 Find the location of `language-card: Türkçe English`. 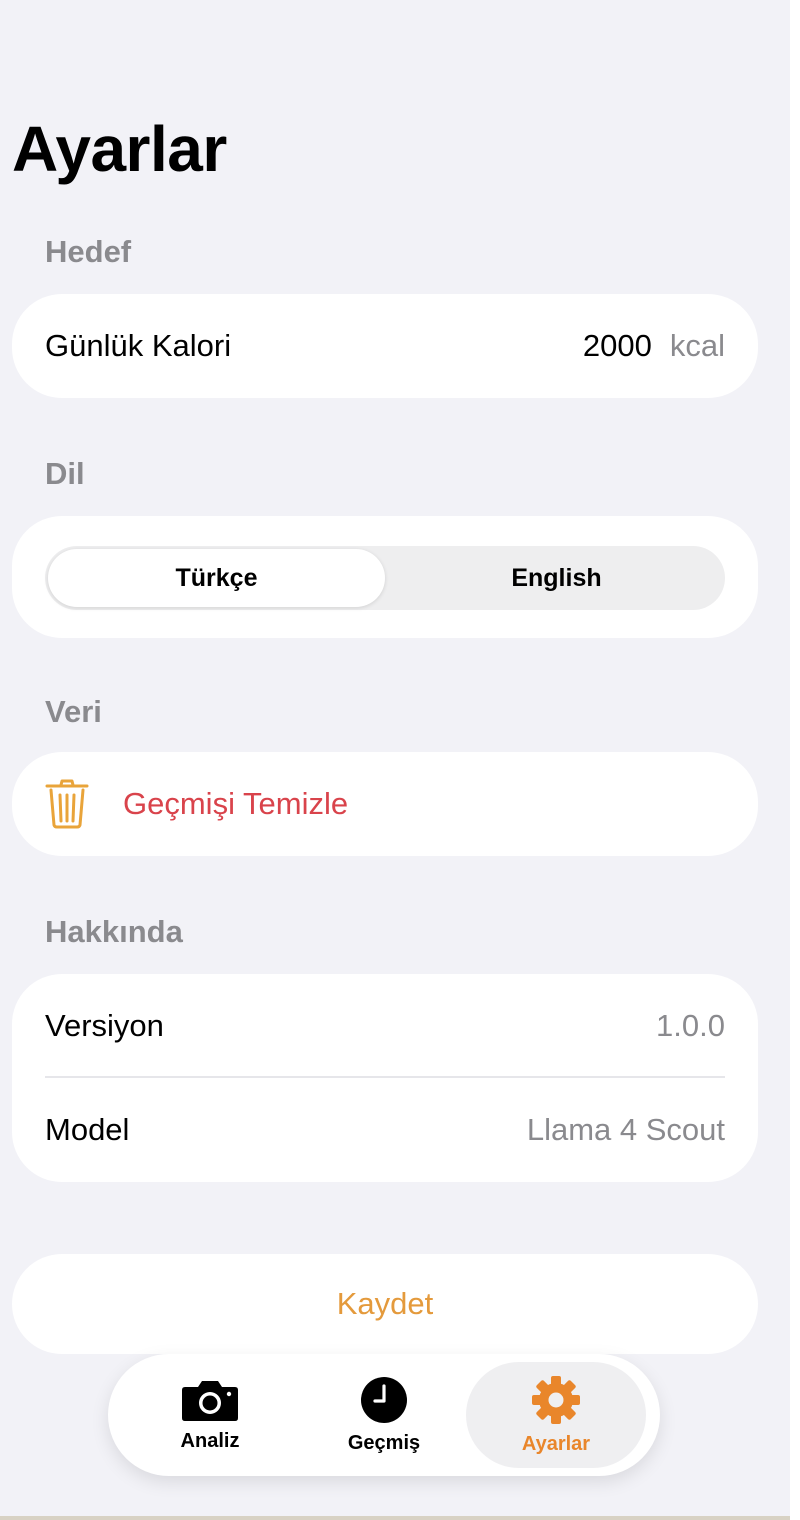

language-card: Türkçe English is located at coordinates (385, 577).